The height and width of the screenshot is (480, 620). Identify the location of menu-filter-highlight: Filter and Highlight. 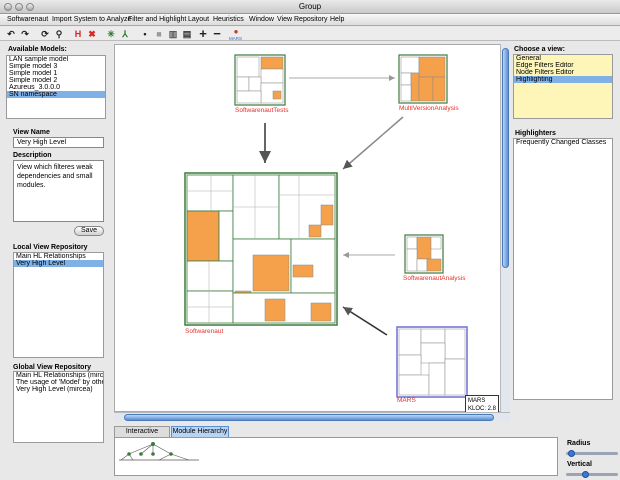
(157, 19).